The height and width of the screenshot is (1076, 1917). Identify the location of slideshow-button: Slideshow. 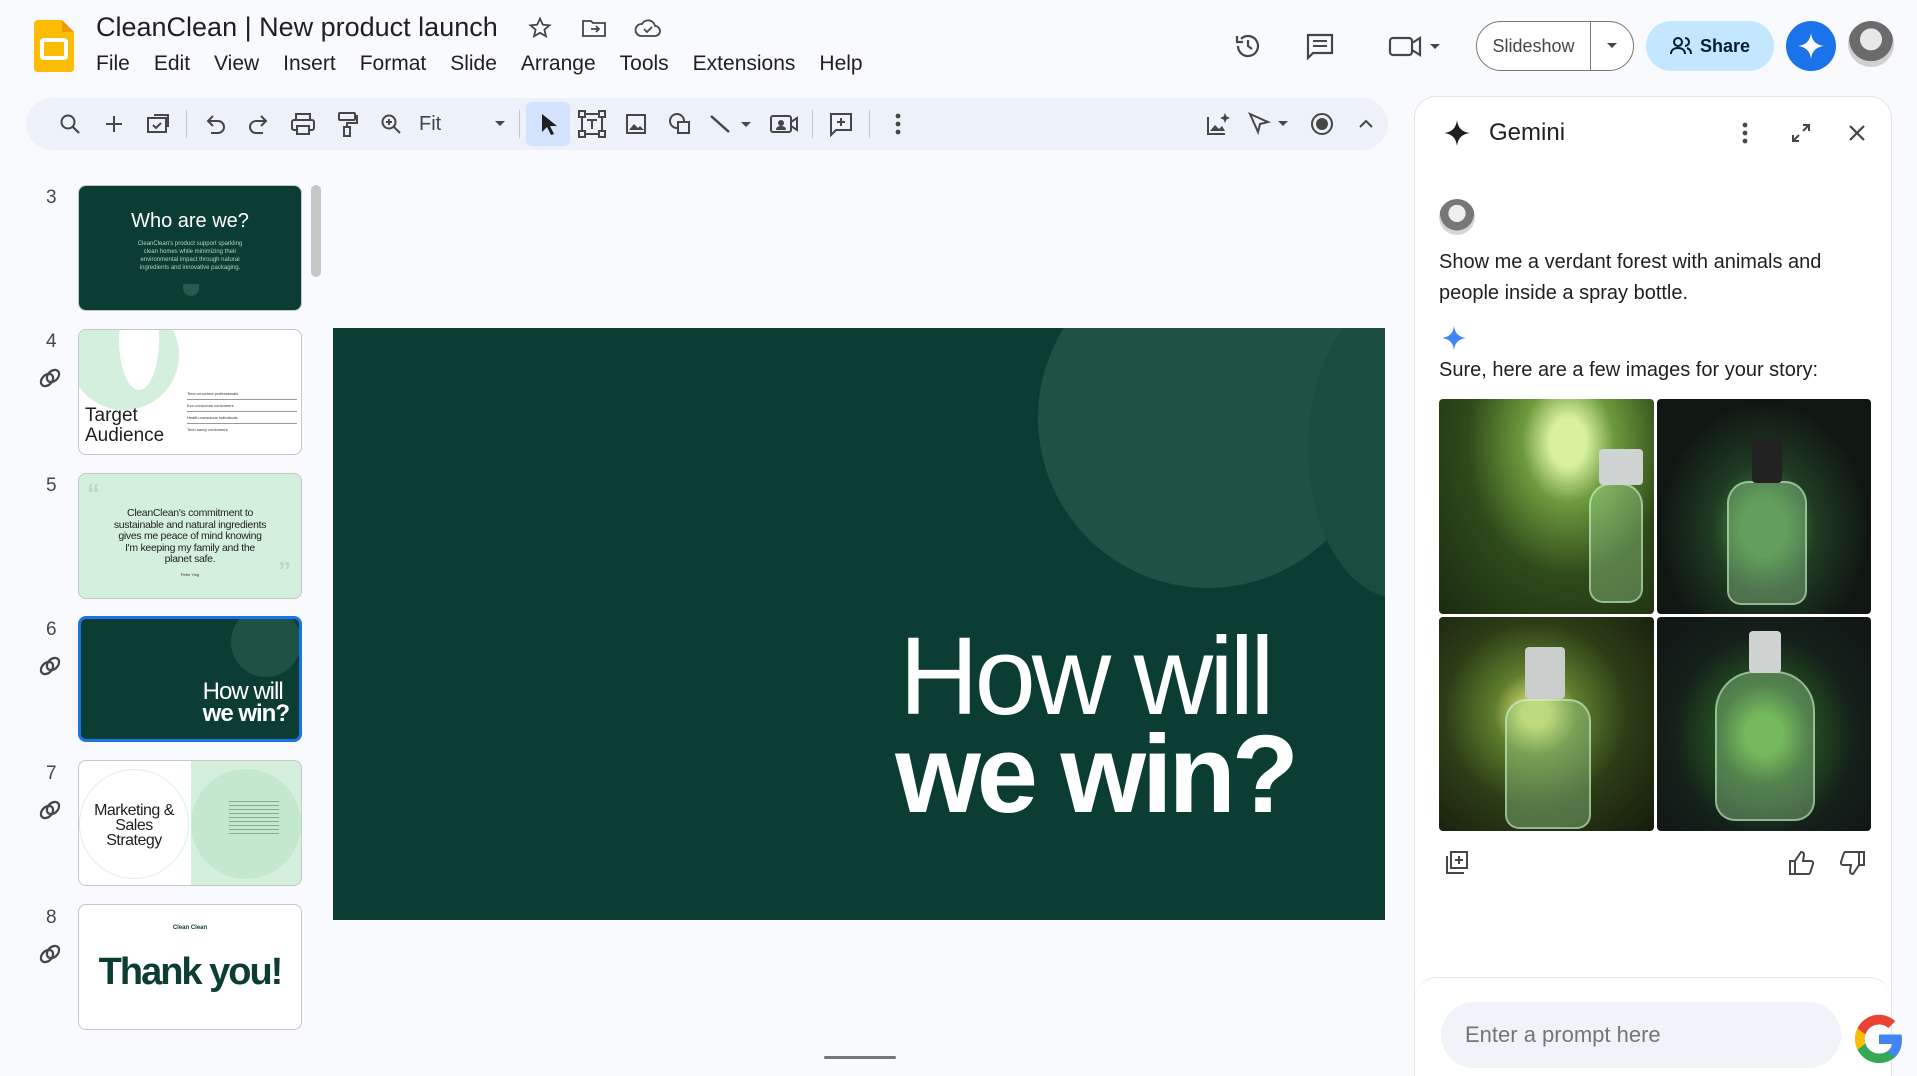
(1555, 46).